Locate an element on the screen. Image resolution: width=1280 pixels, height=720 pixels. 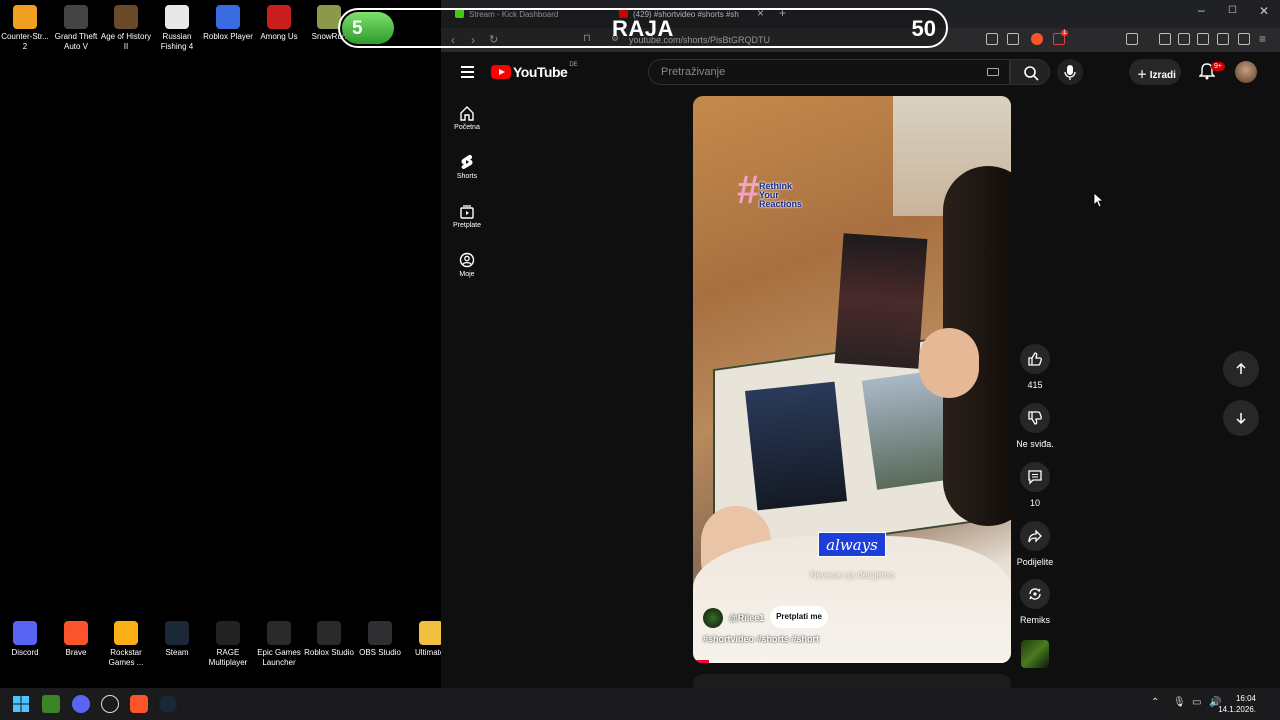
sidebar-item-subscriptions: Pretplate is located at coordinates (467, 216).